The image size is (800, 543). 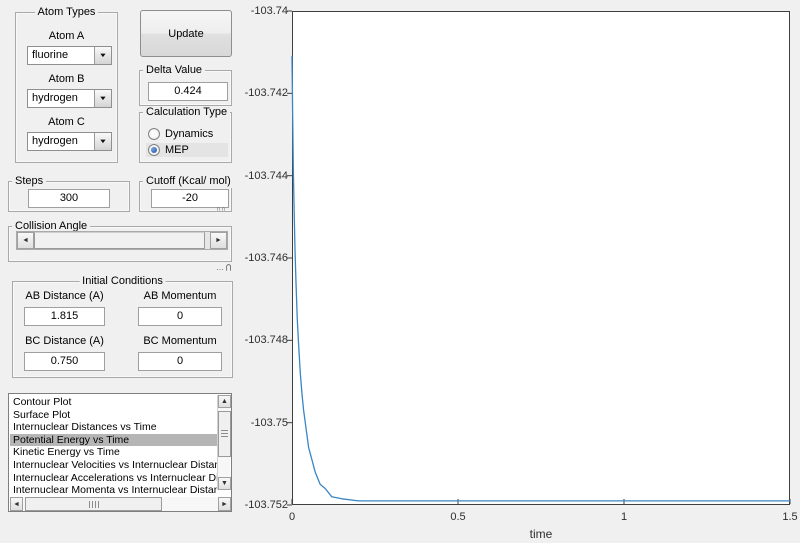 What do you see at coordinates (266, 93) in the screenshot?
I see `y-tick-label: -103.742` at bounding box center [266, 93].